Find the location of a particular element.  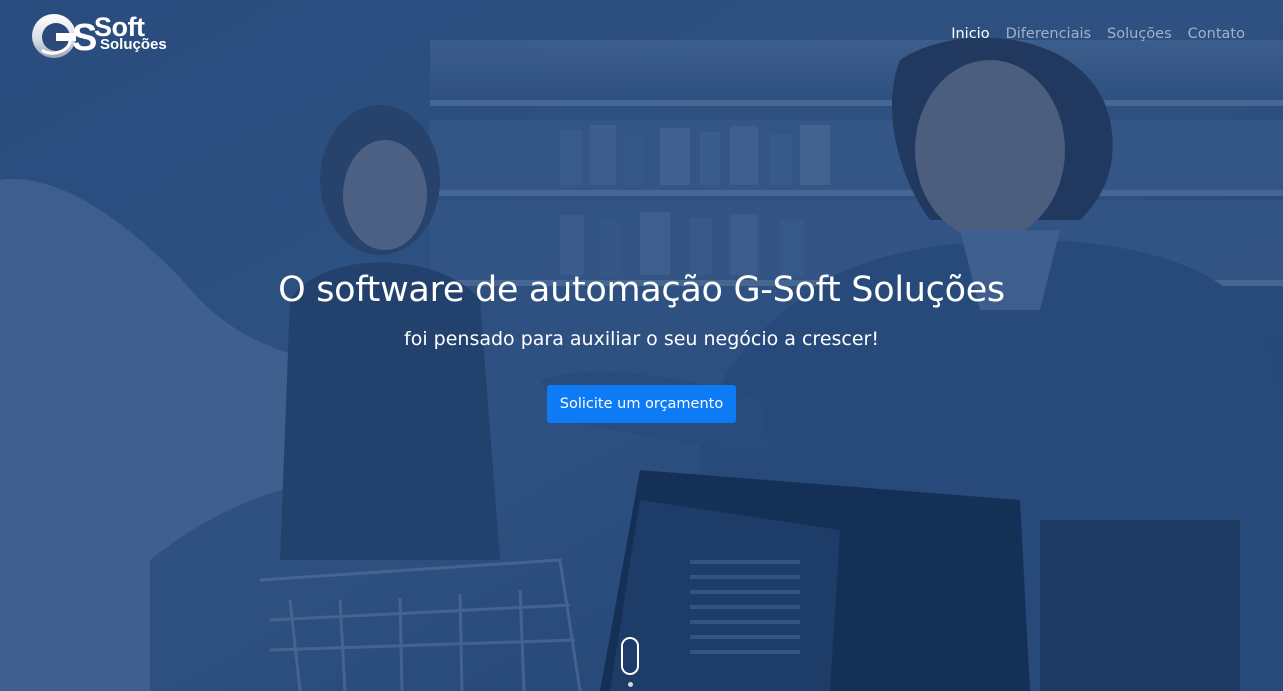

nav-item-solucoes: Soluções is located at coordinates (1139, 34).